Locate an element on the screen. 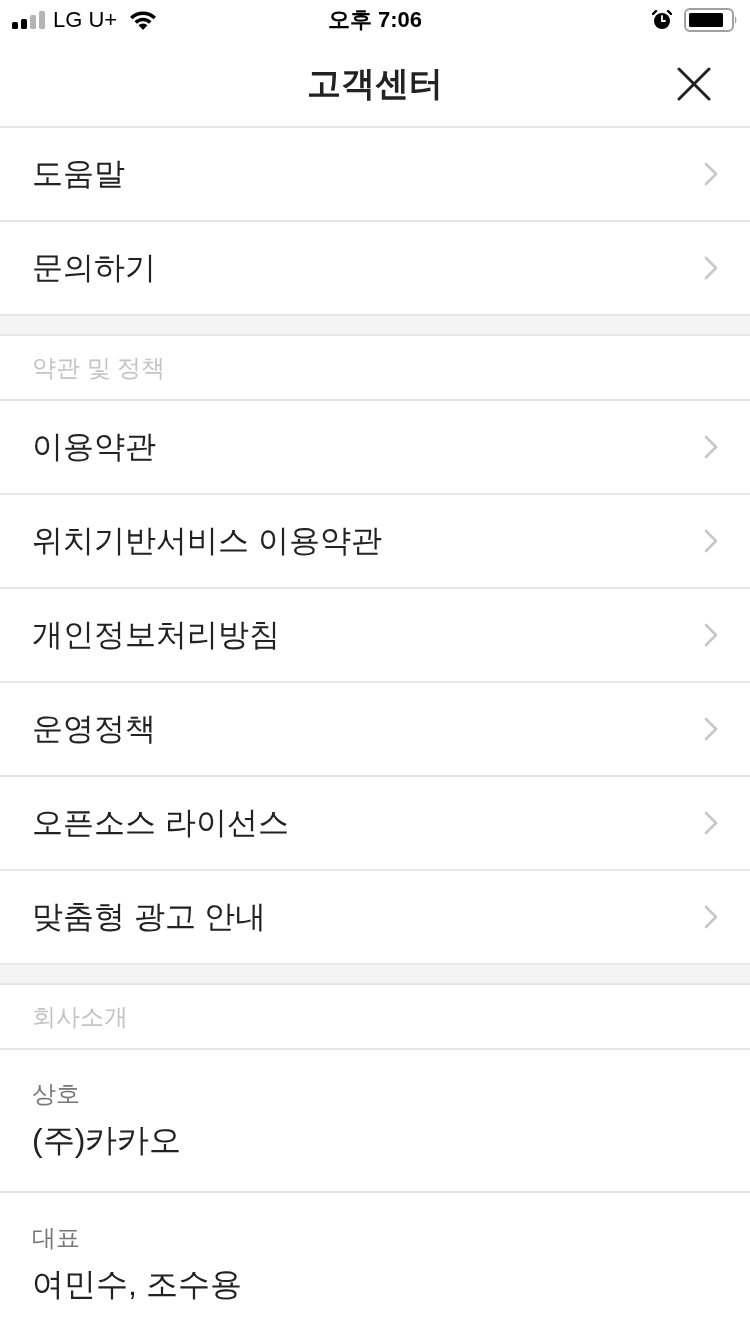 This screenshot has height=1334, width=750. menu-item: 위치기반서비스 이용약관 is located at coordinates (375, 542).